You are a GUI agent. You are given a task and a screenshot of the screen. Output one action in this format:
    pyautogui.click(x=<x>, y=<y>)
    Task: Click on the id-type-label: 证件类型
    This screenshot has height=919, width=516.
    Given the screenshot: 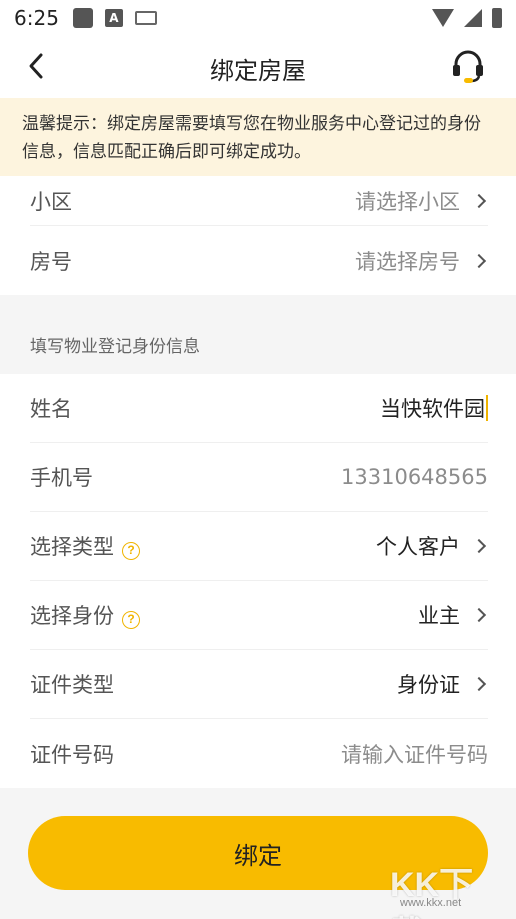 What is the action you would take?
    pyautogui.click(x=72, y=685)
    